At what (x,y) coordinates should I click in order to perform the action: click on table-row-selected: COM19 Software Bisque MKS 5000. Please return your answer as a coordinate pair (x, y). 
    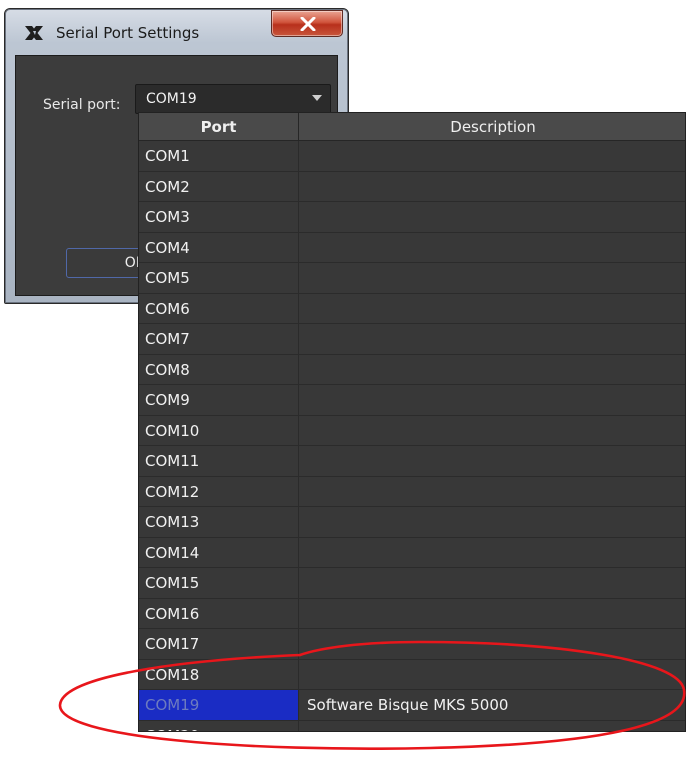
    Looking at the image, I should click on (412, 705).